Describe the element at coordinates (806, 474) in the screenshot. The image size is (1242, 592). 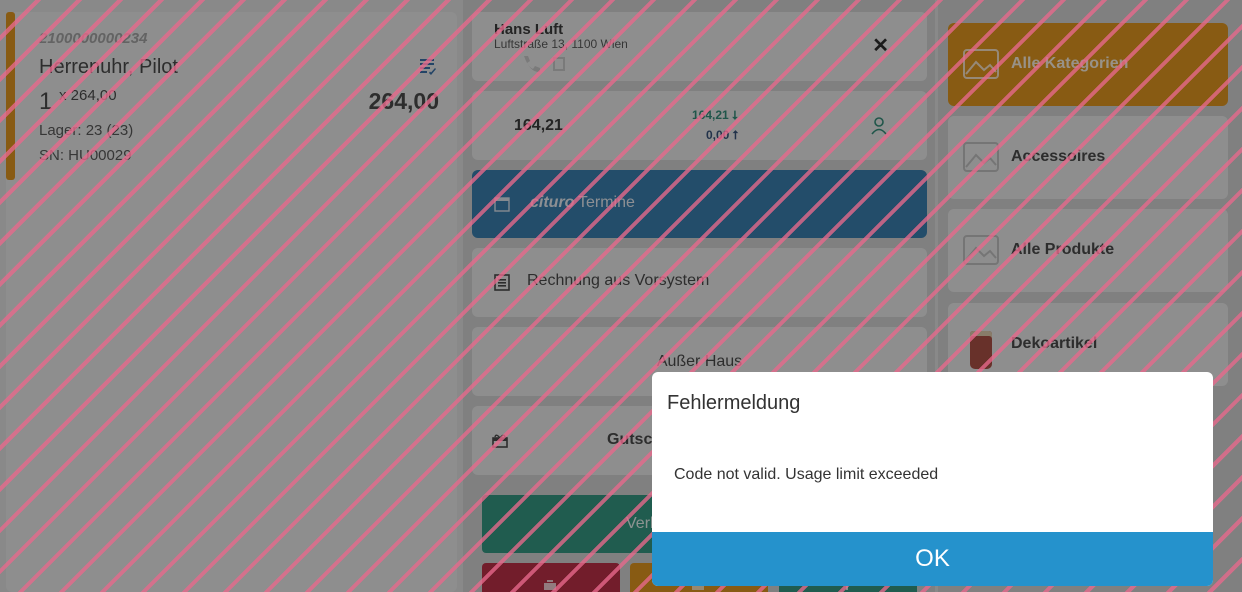
I see `dialog-message: Code not valid. Usage limit exceeded` at that location.